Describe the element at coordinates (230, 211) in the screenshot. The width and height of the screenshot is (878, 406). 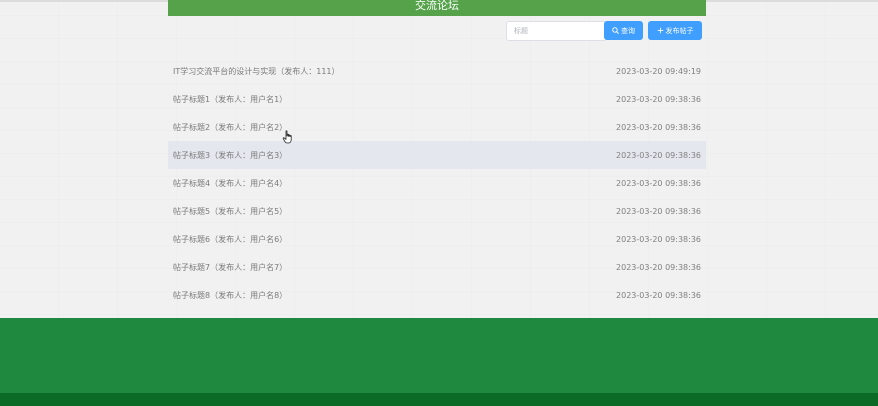
I see `post-title: 帖子标题5（发布人：用户名5）` at that location.